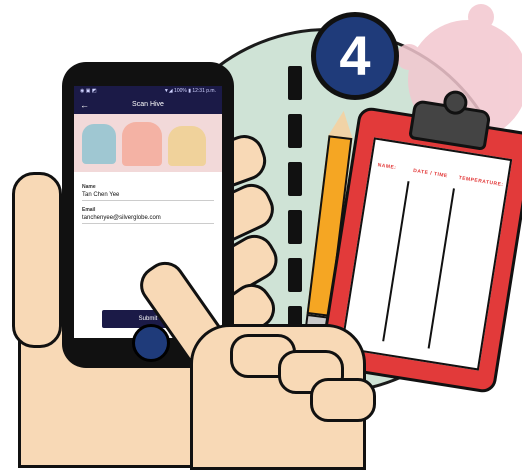 The height and width of the screenshot is (470, 522). Describe the element at coordinates (148, 91) in the screenshot. I see `status-bar: ◉ ▣ ◩ ▼◢ 100% ▮ 12:31 p.m.` at that location.